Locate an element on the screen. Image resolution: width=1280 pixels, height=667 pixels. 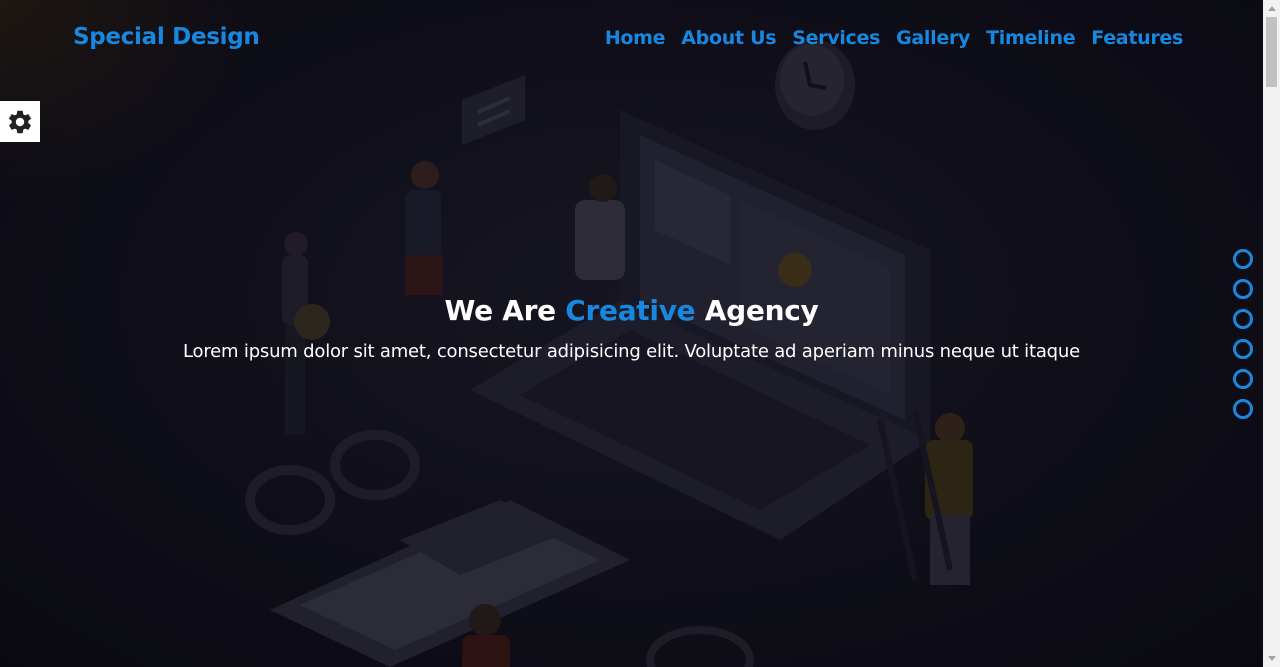
hero-title-accent: Creative is located at coordinates (630, 310).